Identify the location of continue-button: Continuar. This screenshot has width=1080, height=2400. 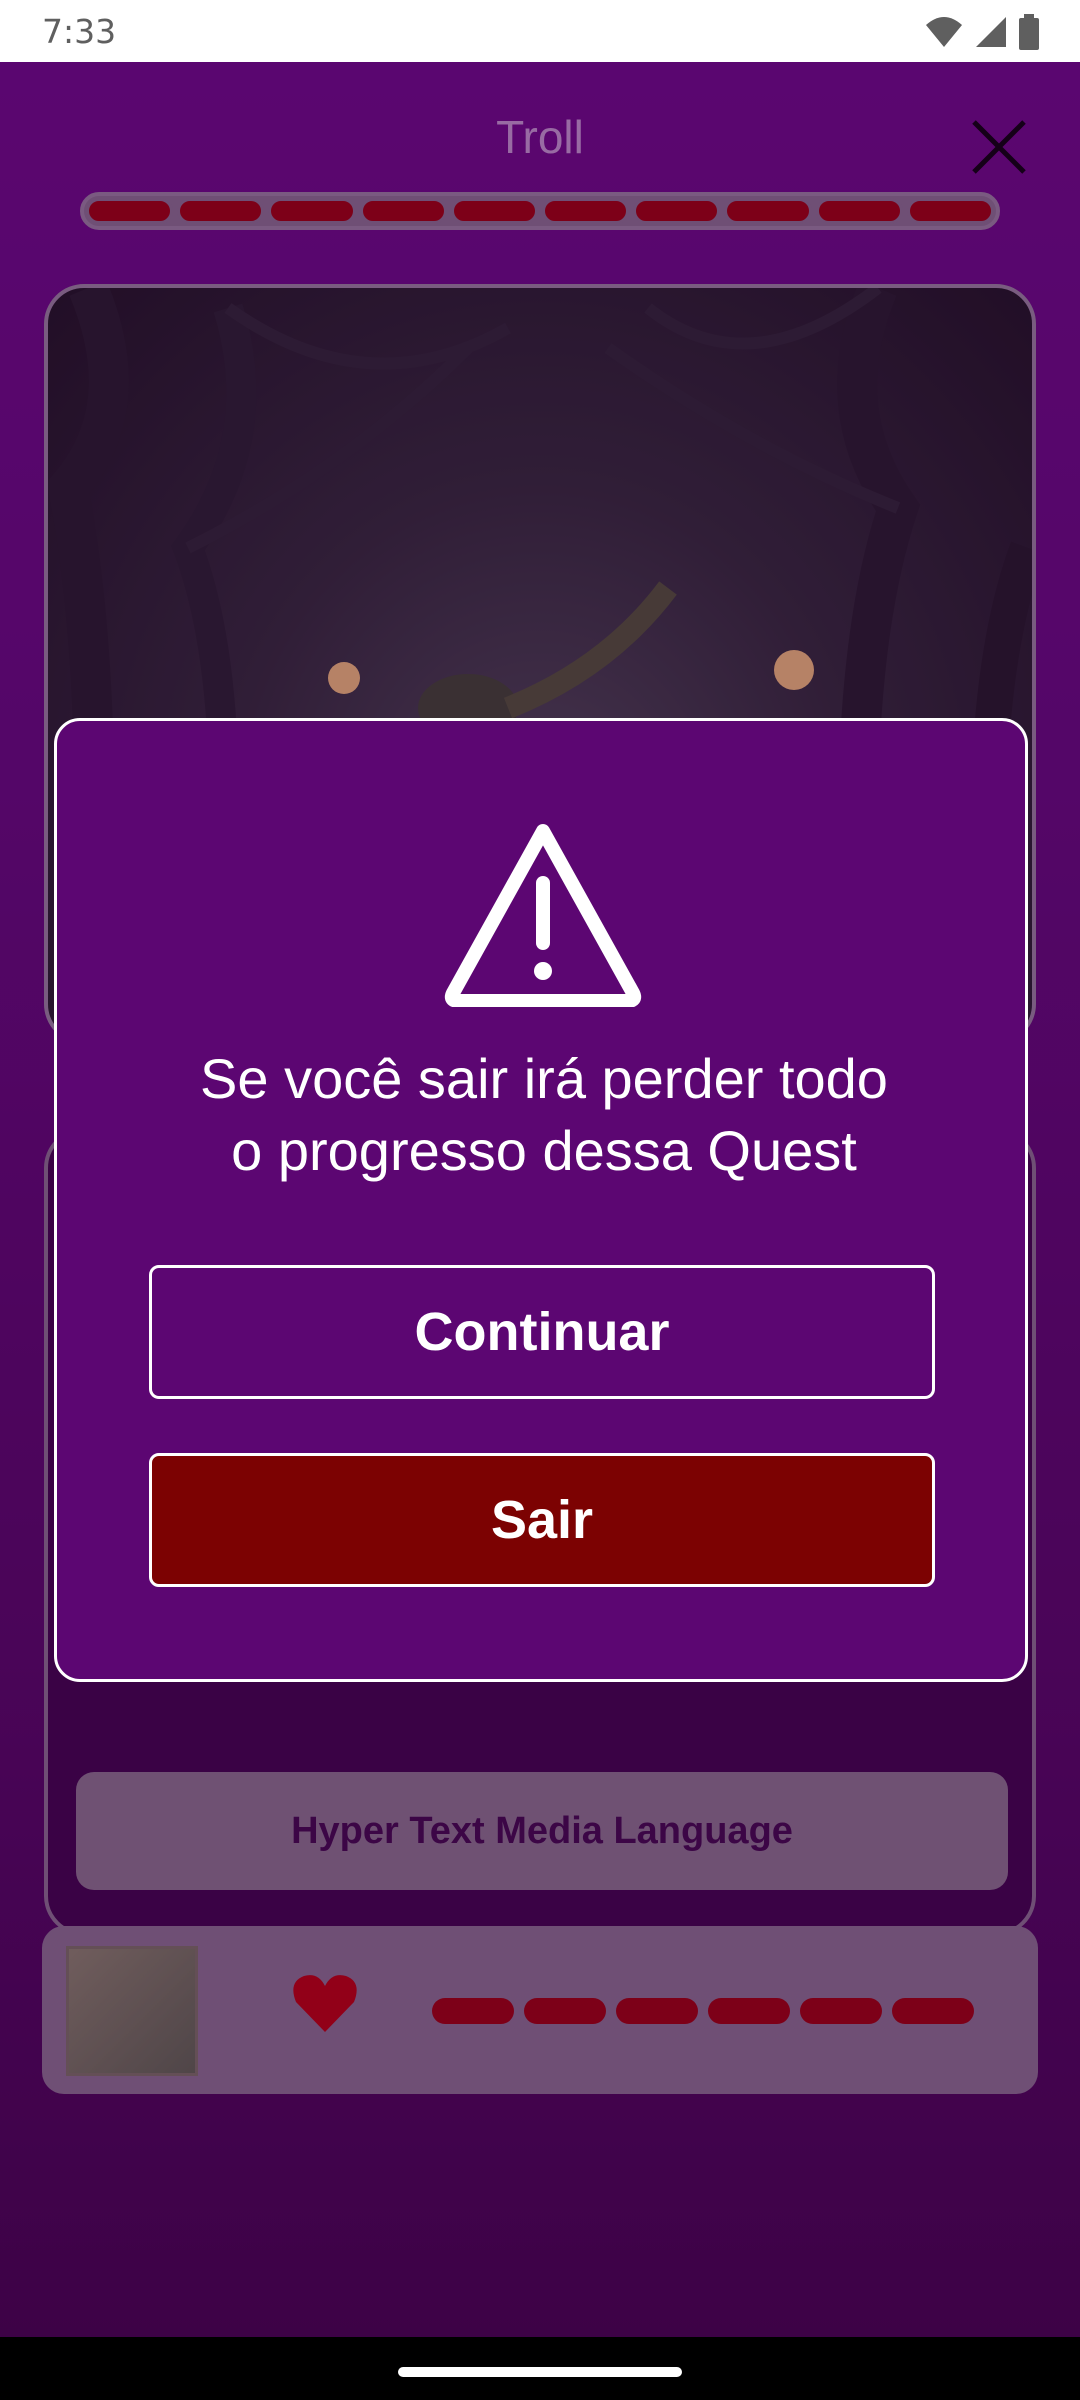
(542, 1332).